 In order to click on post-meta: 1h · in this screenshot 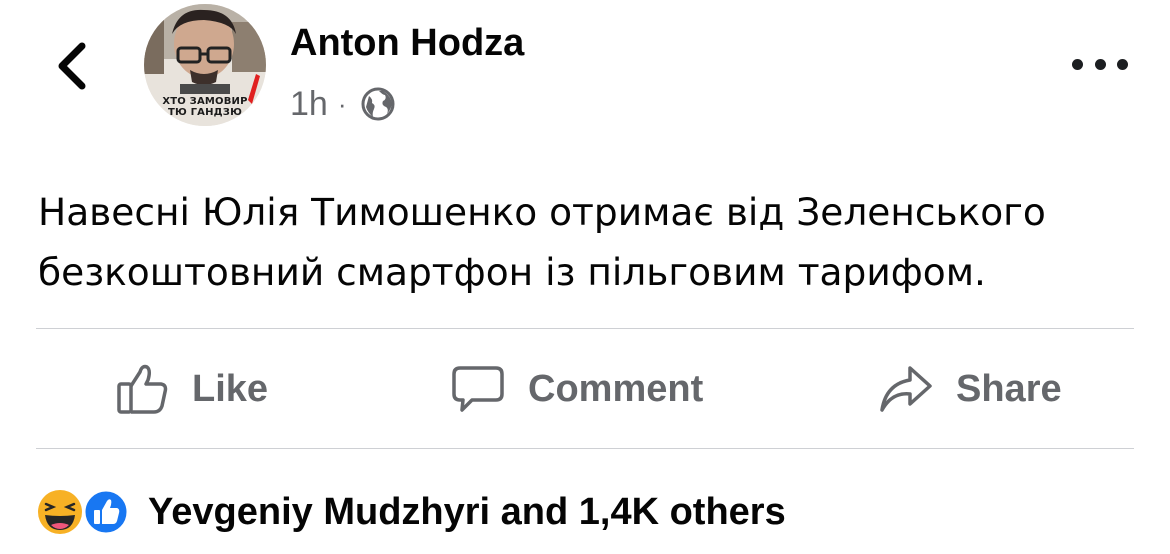, I will do `click(342, 104)`.